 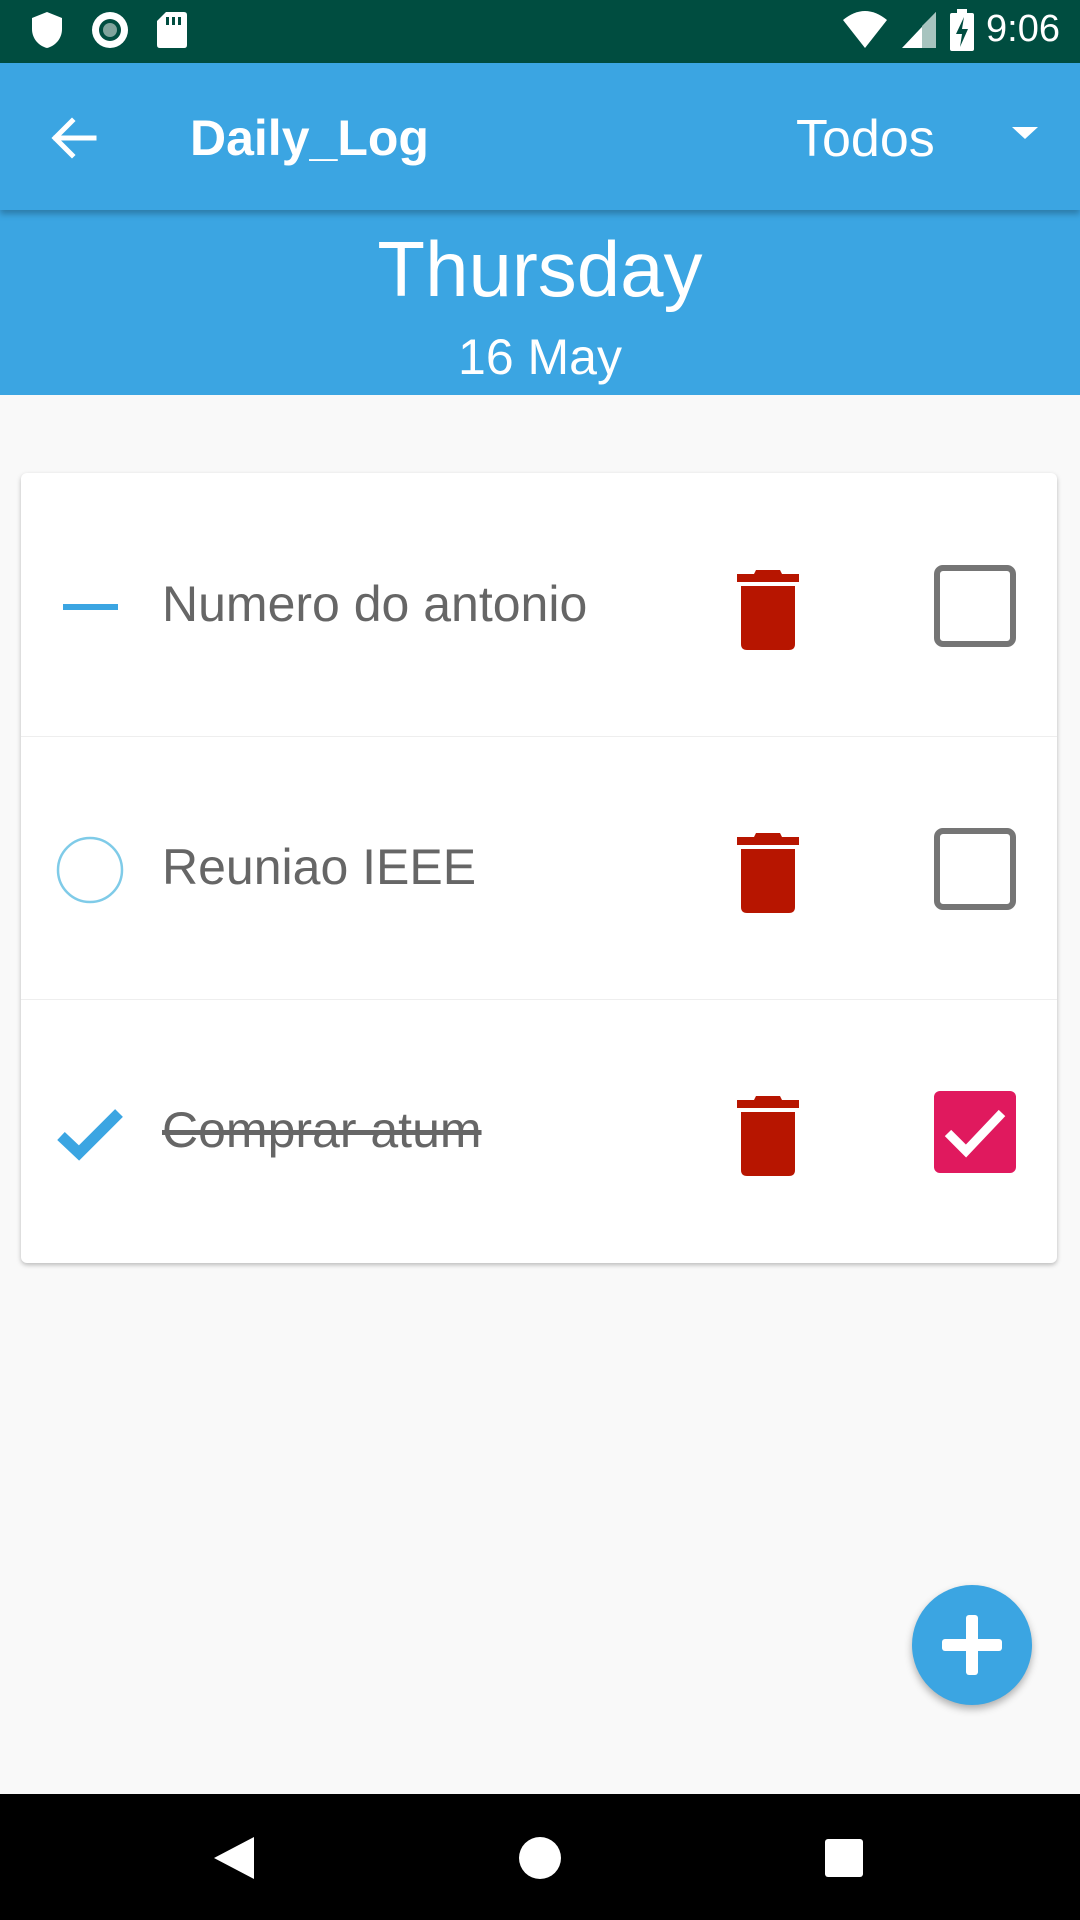 I want to click on task-text: Numero do antonio, so click(x=375, y=604).